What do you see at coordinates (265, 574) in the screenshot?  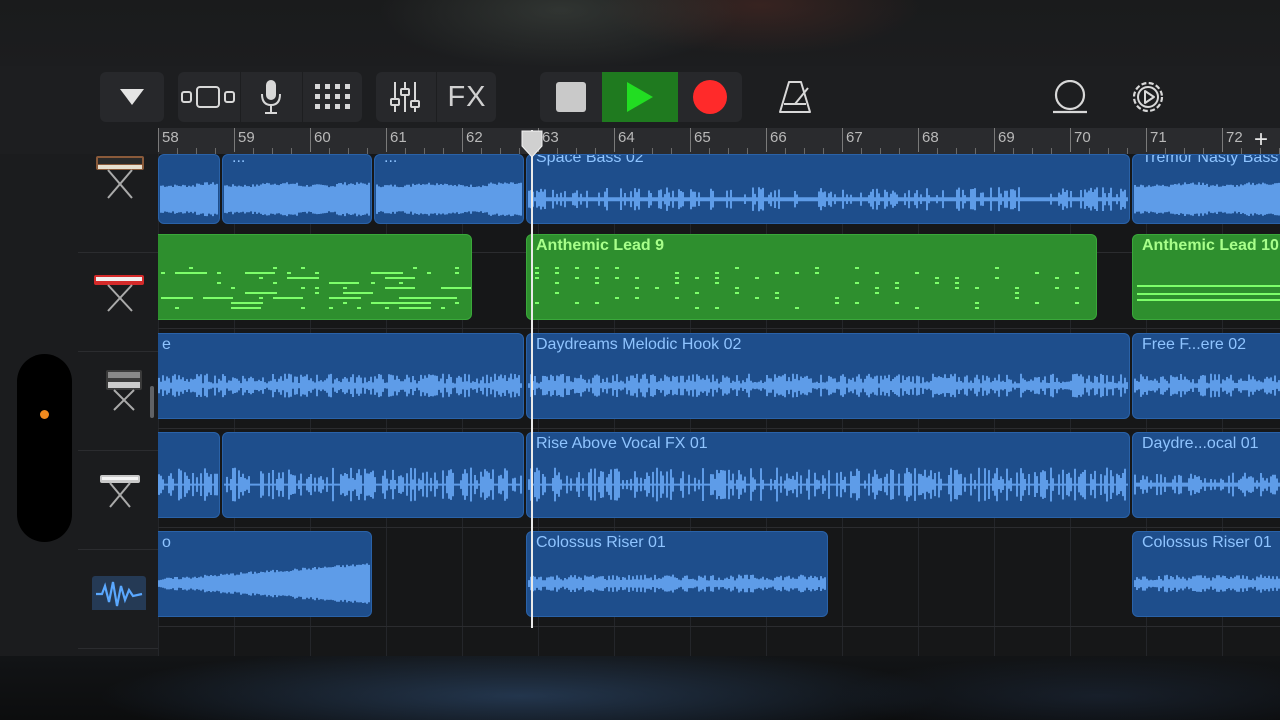 I see `audio-region: o` at bounding box center [265, 574].